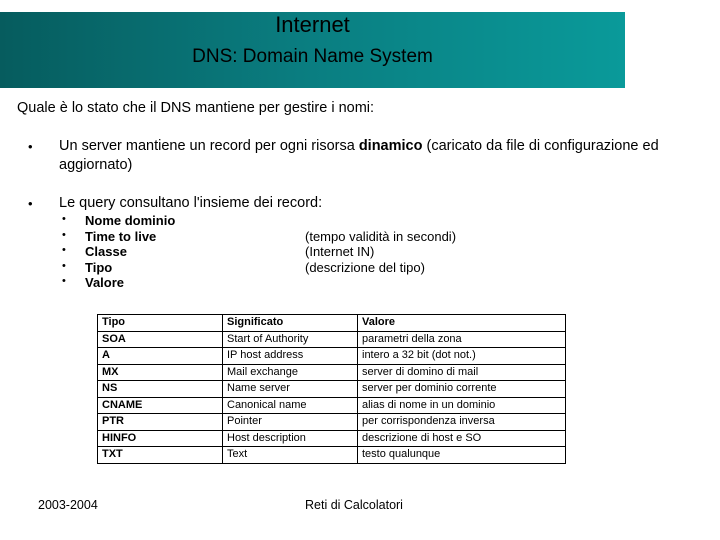 The height and width of the screenshot is (540, 720). What do you see at coordinates (312, 24) in the screenshot?
I see `page-title: Internet` at bounding box center [312, 24].